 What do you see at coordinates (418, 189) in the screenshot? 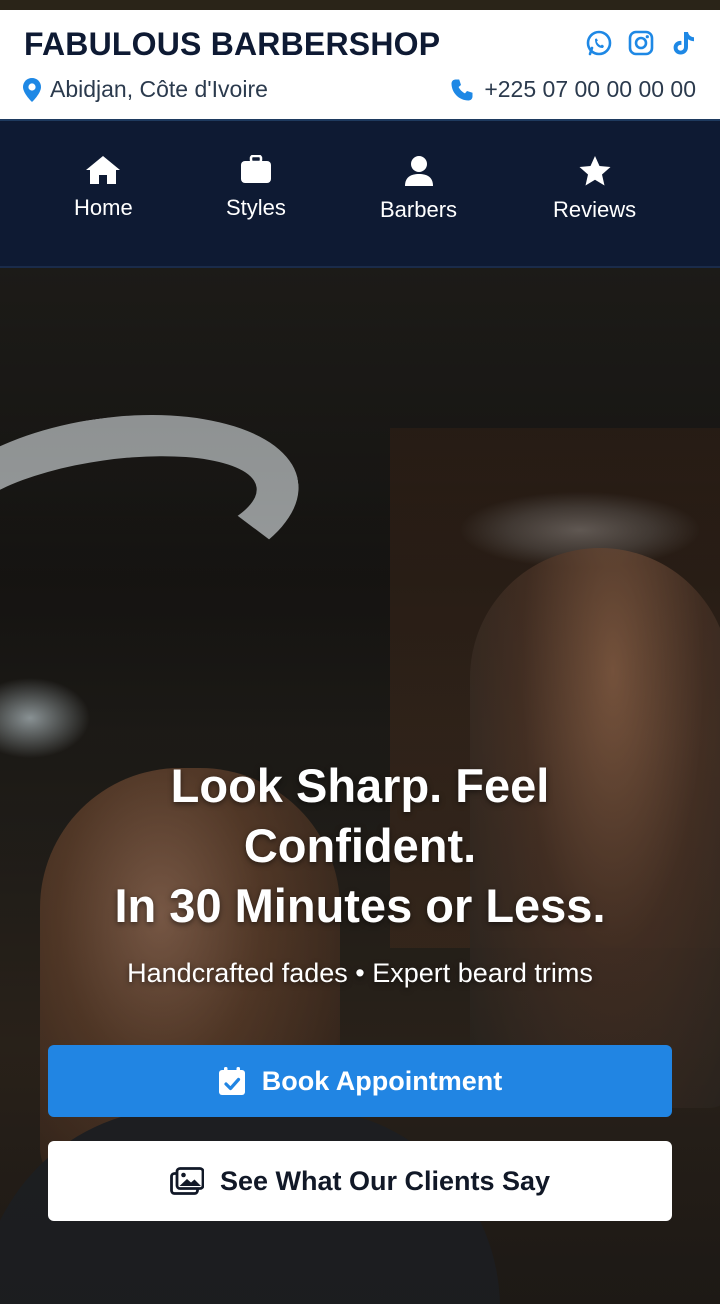
I see `nav-item-barbers: Barbers` at bounding box center [418, 189].